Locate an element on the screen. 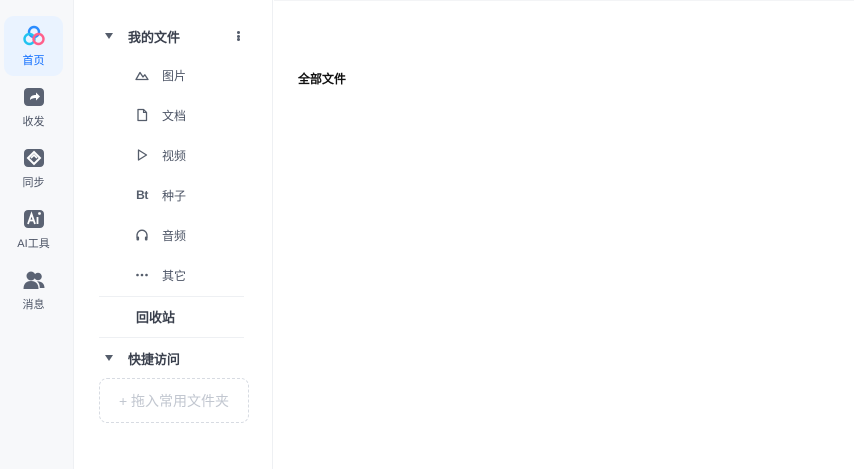 The width and height of the screenshot is (854, 469). nav-item-torrents: Bt 种子 is located at coordinates (160, 195).